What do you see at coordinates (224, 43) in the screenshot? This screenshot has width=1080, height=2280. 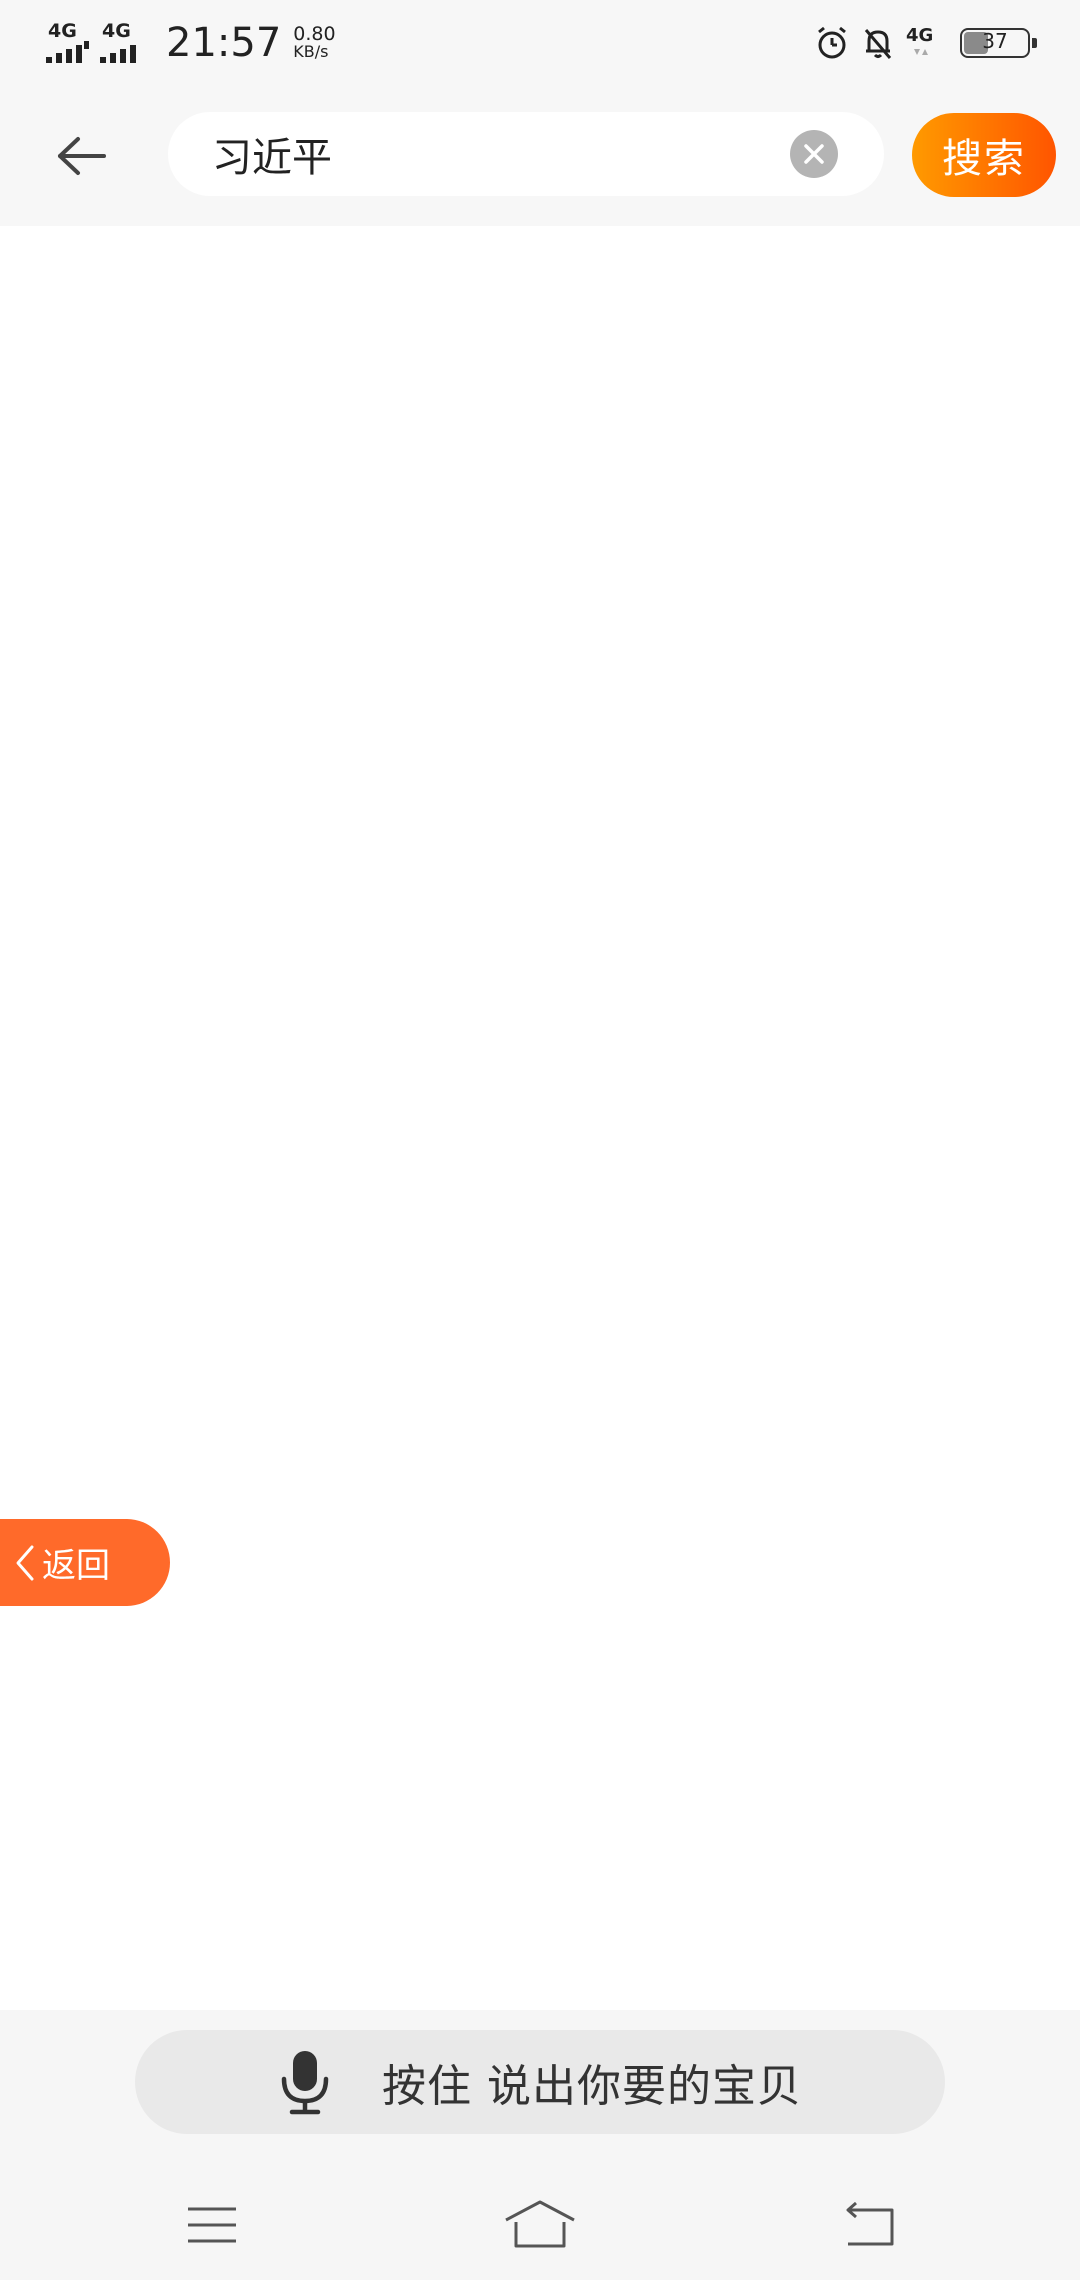 I see `clock: 21:57` at bounding box center [224, 43].